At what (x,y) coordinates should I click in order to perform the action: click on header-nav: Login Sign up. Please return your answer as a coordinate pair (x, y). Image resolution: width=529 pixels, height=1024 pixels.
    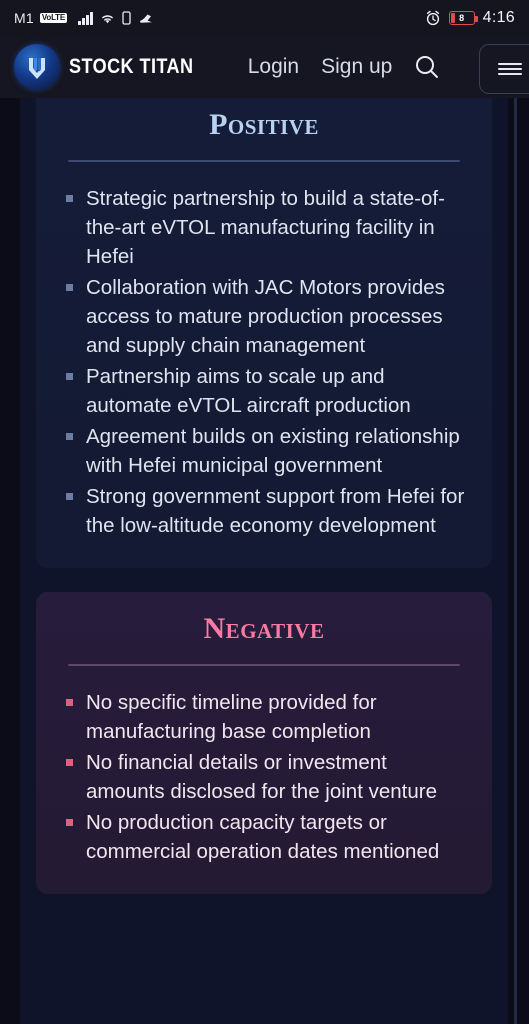
    Looking at the image, I should click on (320, 67).